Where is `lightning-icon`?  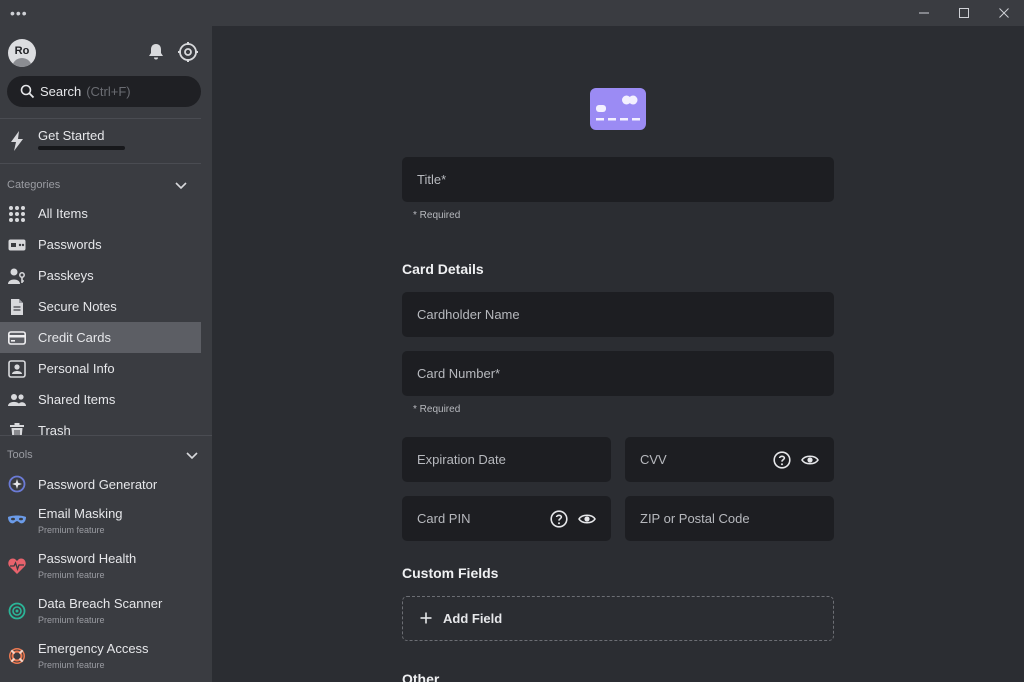 lightning-icon is located at coordinates (17, 141).